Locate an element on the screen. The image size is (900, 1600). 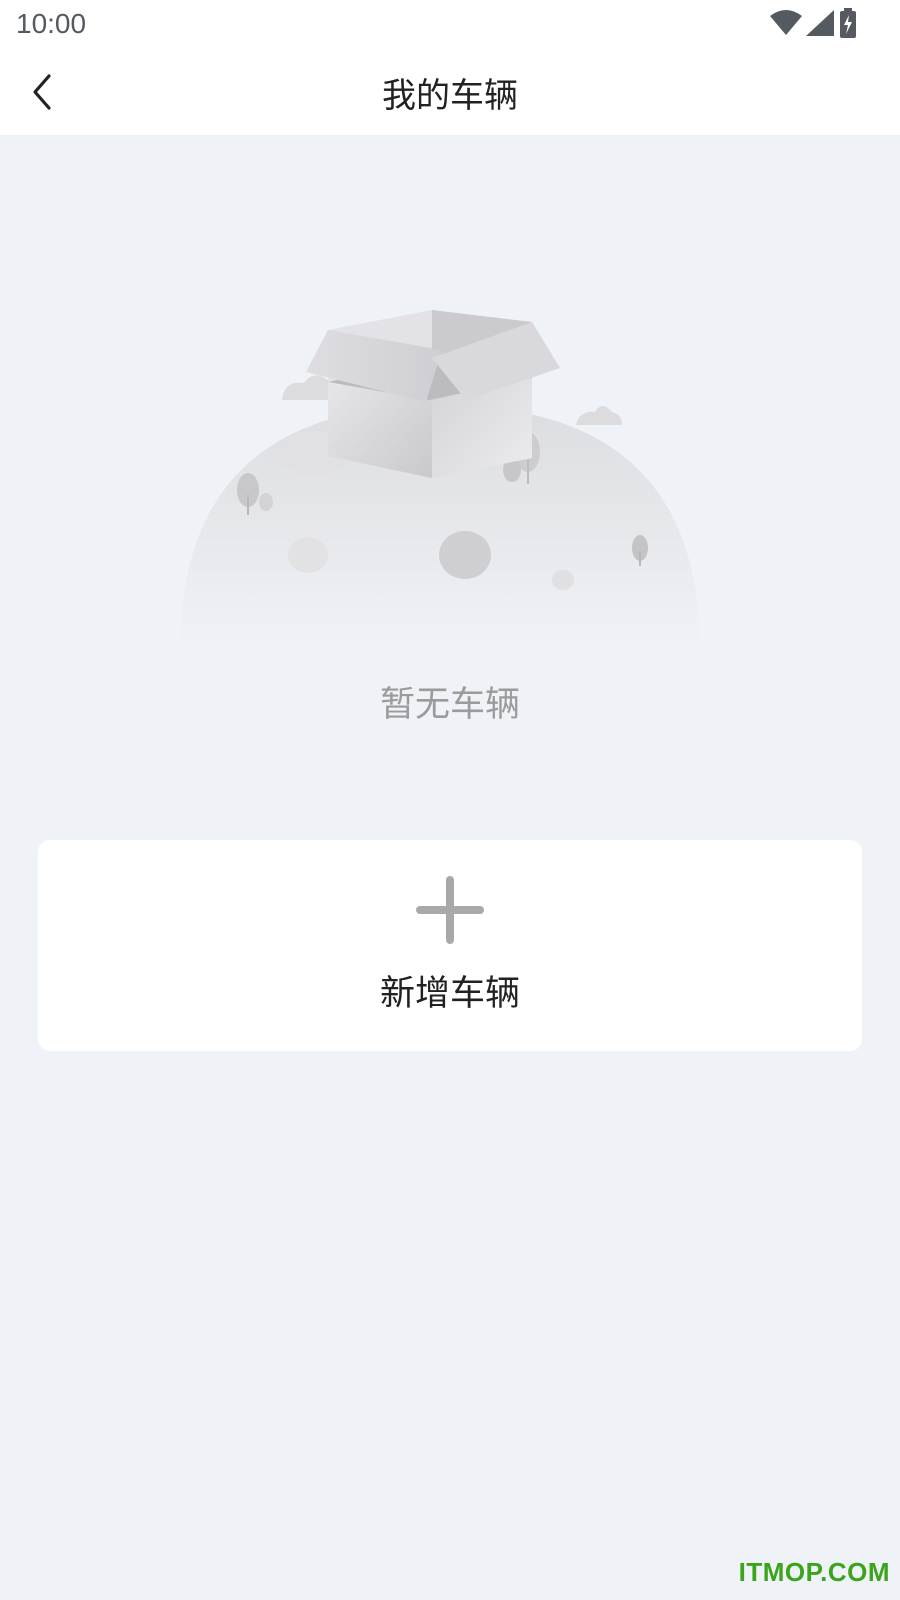
wifi-icon is located at coordinates (786, 25).